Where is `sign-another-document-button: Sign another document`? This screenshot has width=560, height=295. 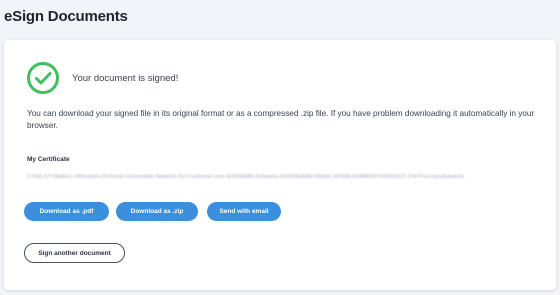 sign-another-document-button: Sign another document is located at coordinates (74, 253).